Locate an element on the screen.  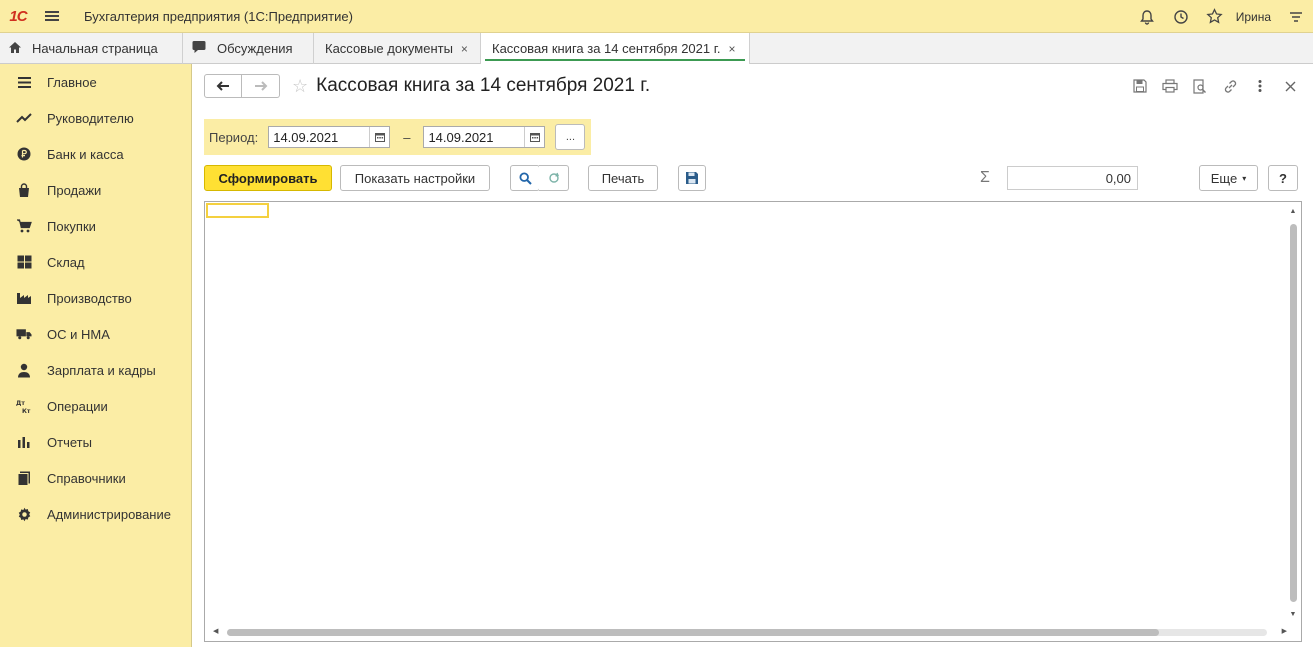
tab-label: Кассовая книга за 14 сентября 2021 г. is located at coordinates (606, 48).